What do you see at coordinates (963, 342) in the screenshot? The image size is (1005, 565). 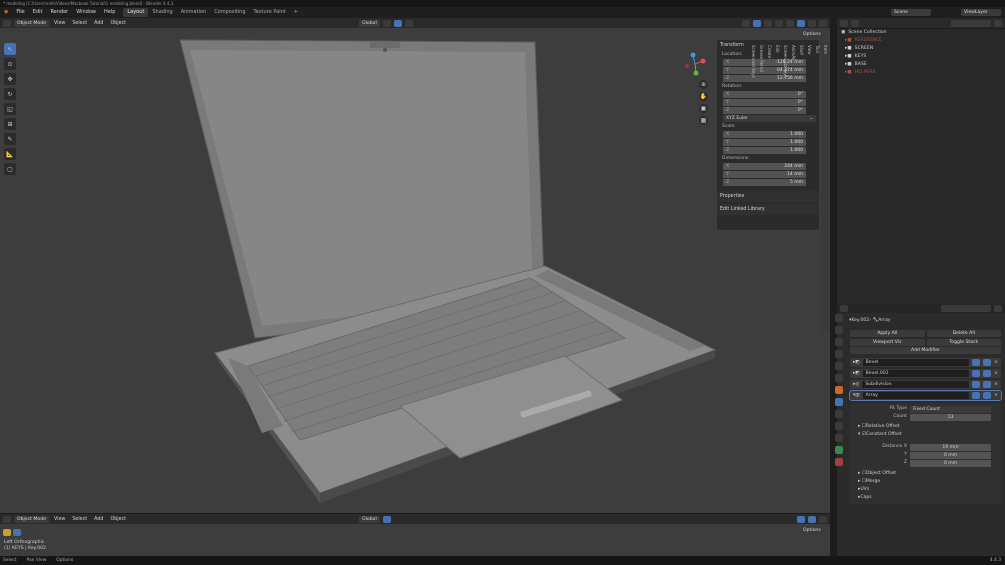 I see `toggle-stack-button: Toggle Stack` at bounding box center [963, 342].